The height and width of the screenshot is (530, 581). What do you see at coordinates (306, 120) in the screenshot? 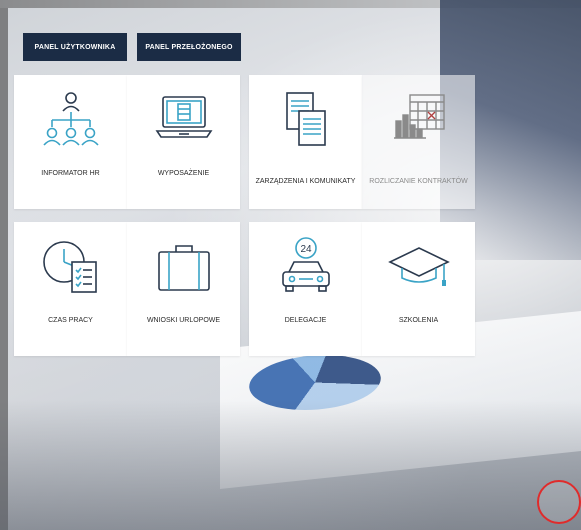
I see `documents-icon` at bounding box center [306, 120].